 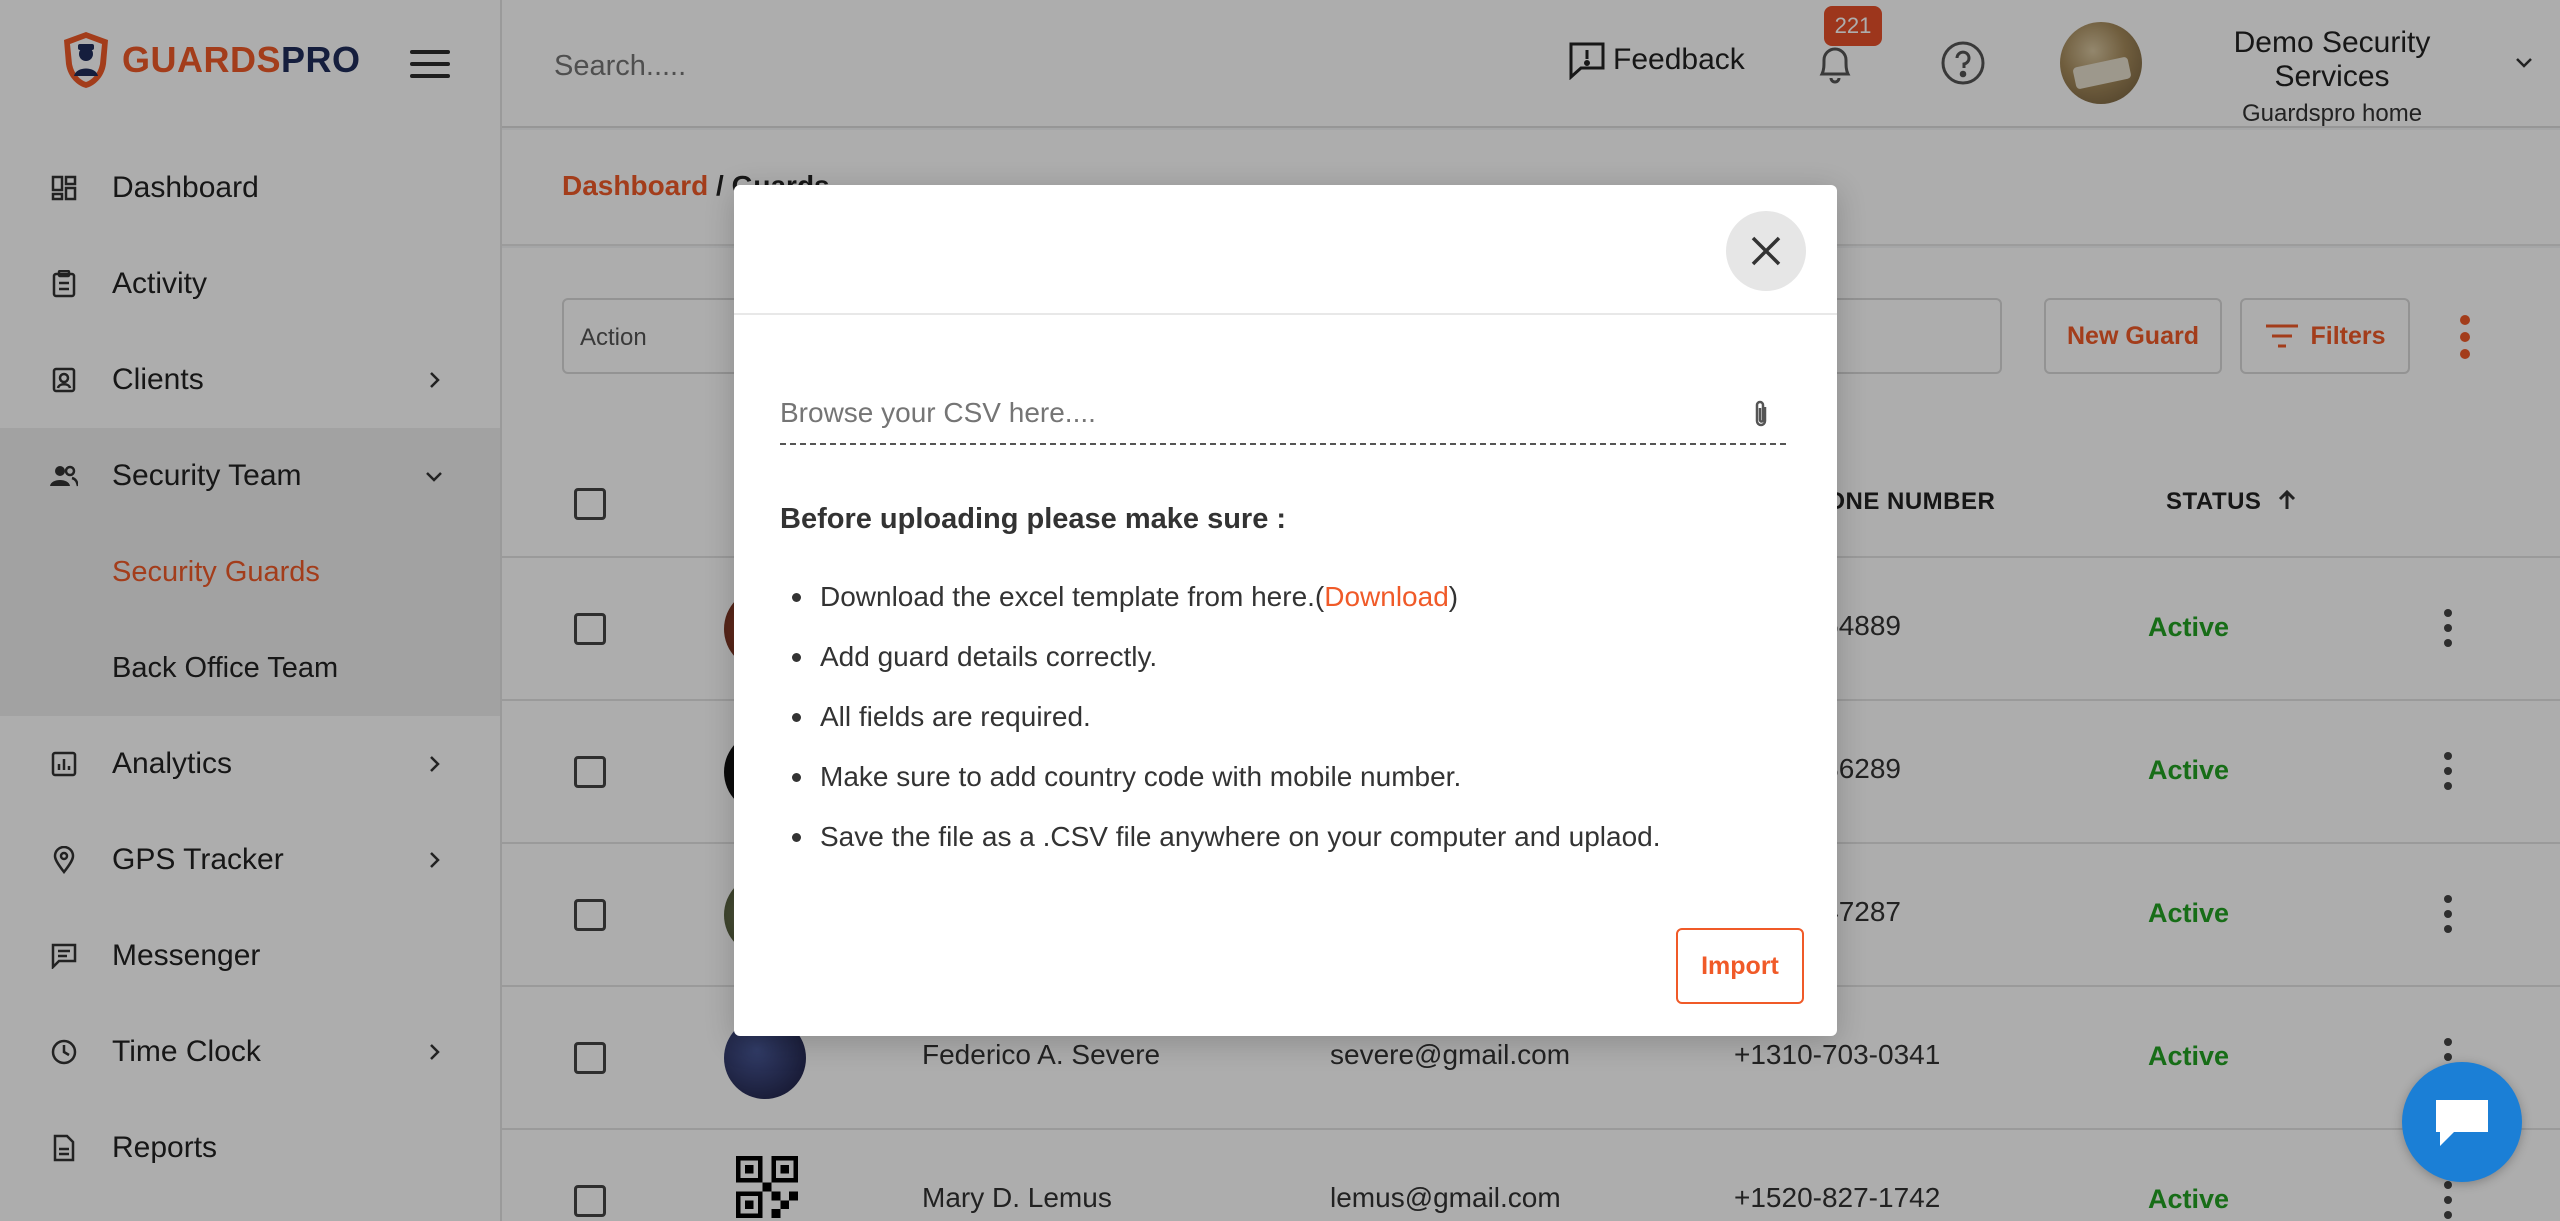 I want to click on chat-bubble-icon, so click(x=2462, y=1123).